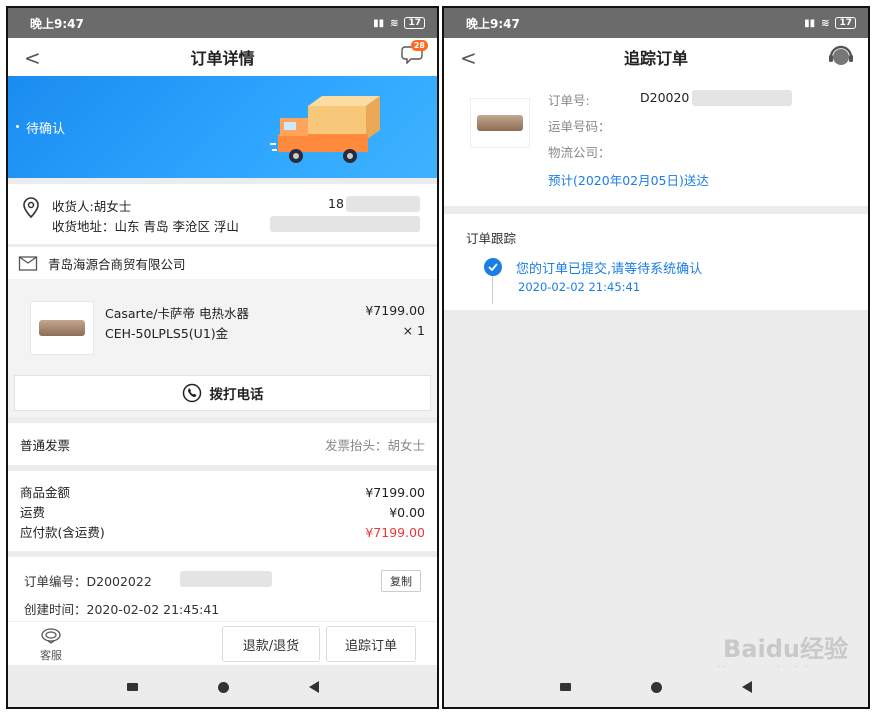  I want to click on waybill-label: 运单号码：, so click(579, 126).